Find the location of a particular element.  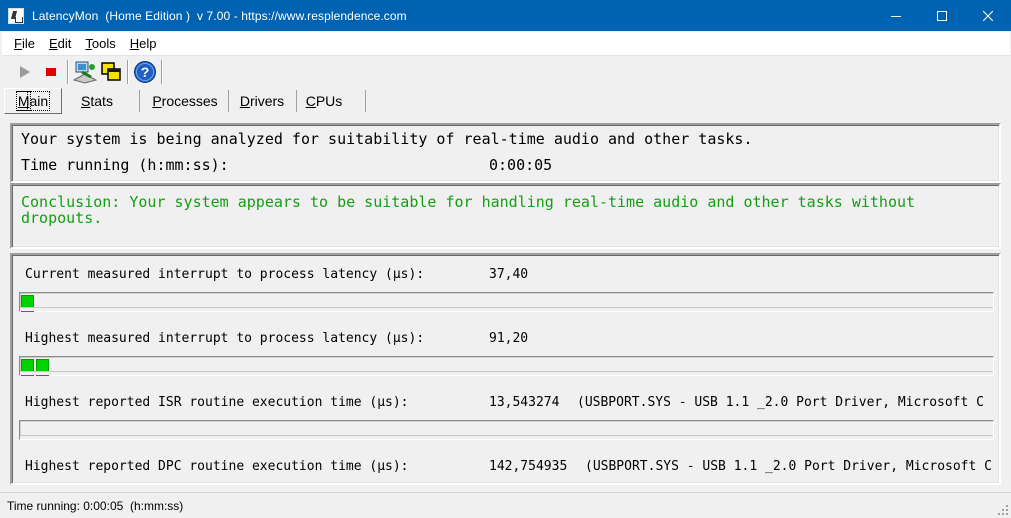

tab-stats: Stats is located at coordinates (97, 101).